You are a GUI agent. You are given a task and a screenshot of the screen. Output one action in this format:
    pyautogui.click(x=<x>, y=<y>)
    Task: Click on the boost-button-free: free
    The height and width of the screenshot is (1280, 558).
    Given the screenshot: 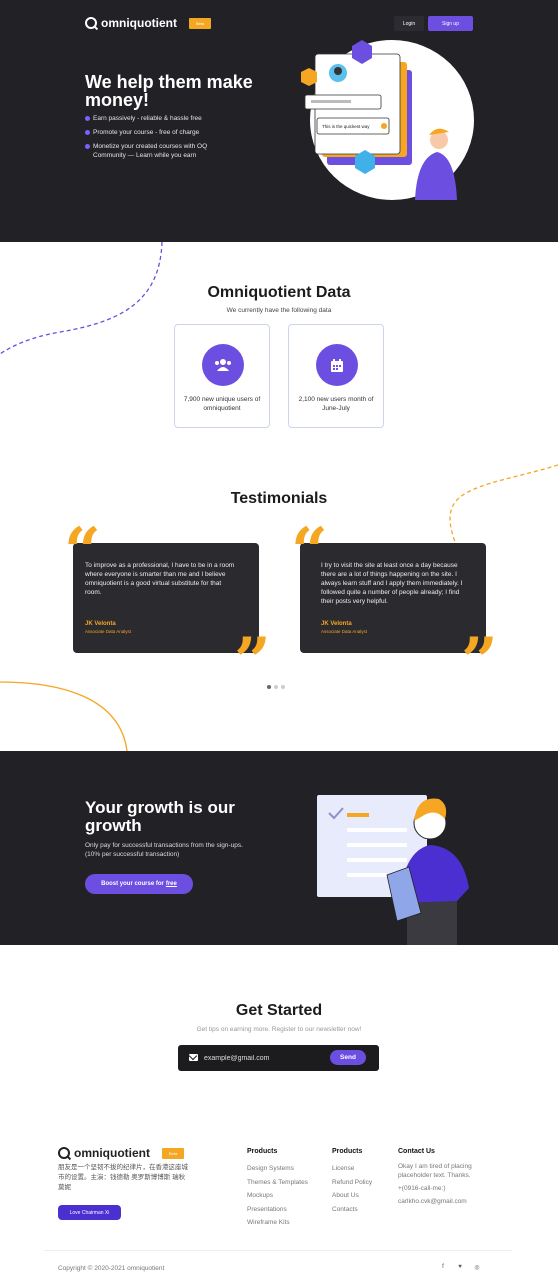 What is the action you would take?
    pyautogui.click(x=171, y=884)
    